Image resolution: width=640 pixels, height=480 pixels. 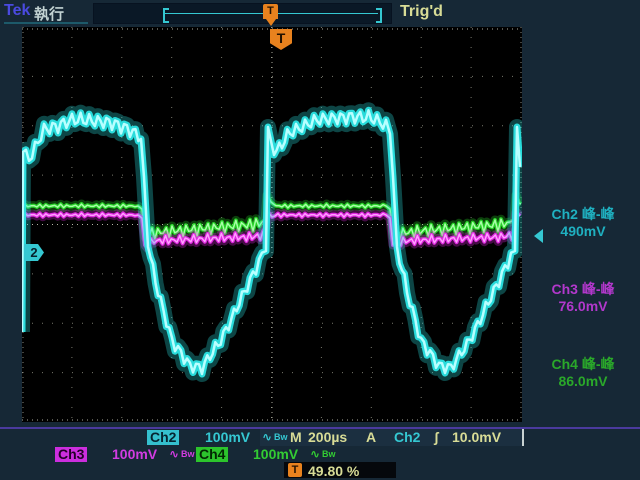 What do you see at coordinates (371, 437) in the screenshot?
I see `trigger-prefix: A` at bounding box center [371, 437].